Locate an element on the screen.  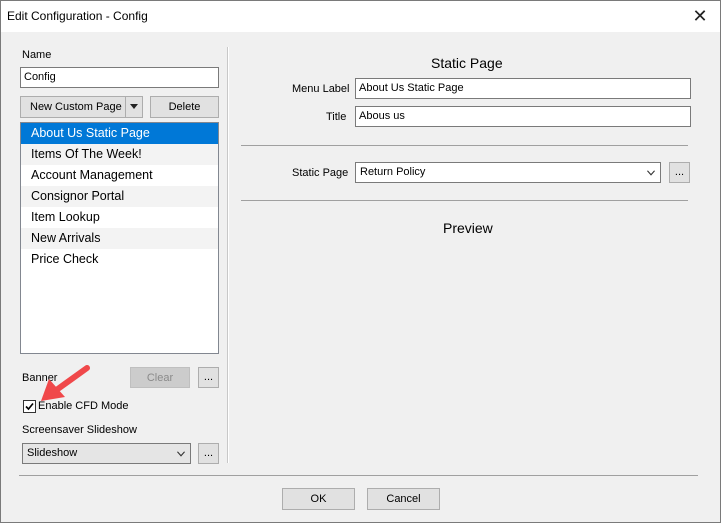
new-custom-page-button: New Custom Page is located at coordinates (81, 107).